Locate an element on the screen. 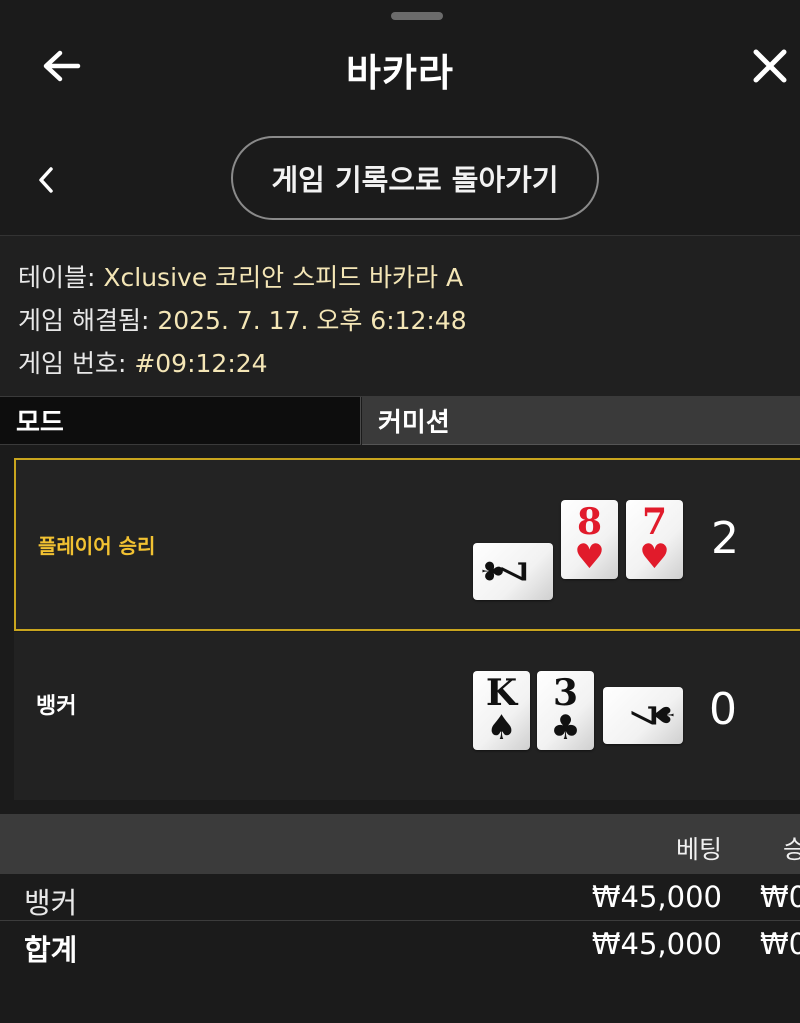  banker-card-1: K ♠ is located at coordinates (501, 710).